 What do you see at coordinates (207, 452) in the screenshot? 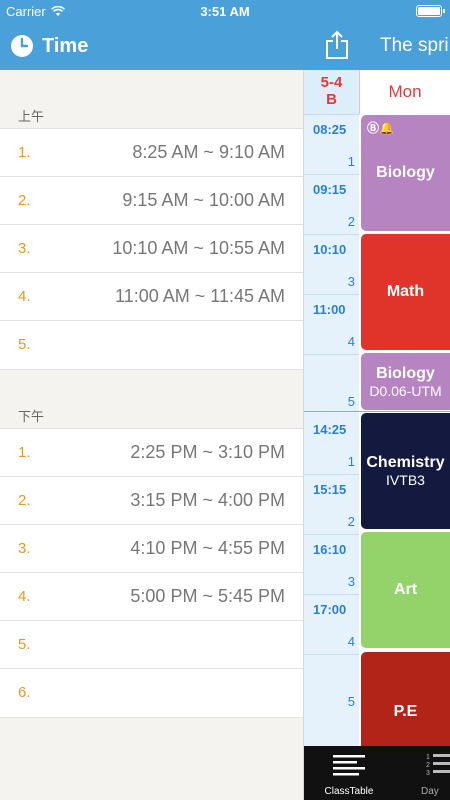
I see `row-time-range: 2:25 PM ~ 3:10 PM` at bounding box center [207, 452].